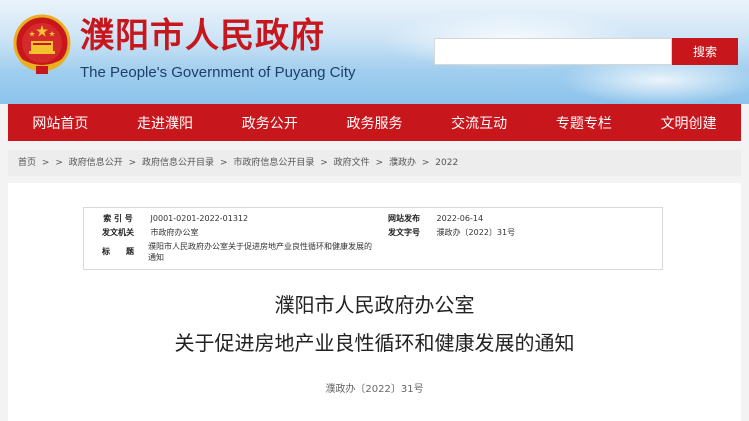  I want to click on meta-row-date: 网站发布 2022-06-14, so click(431, 218).